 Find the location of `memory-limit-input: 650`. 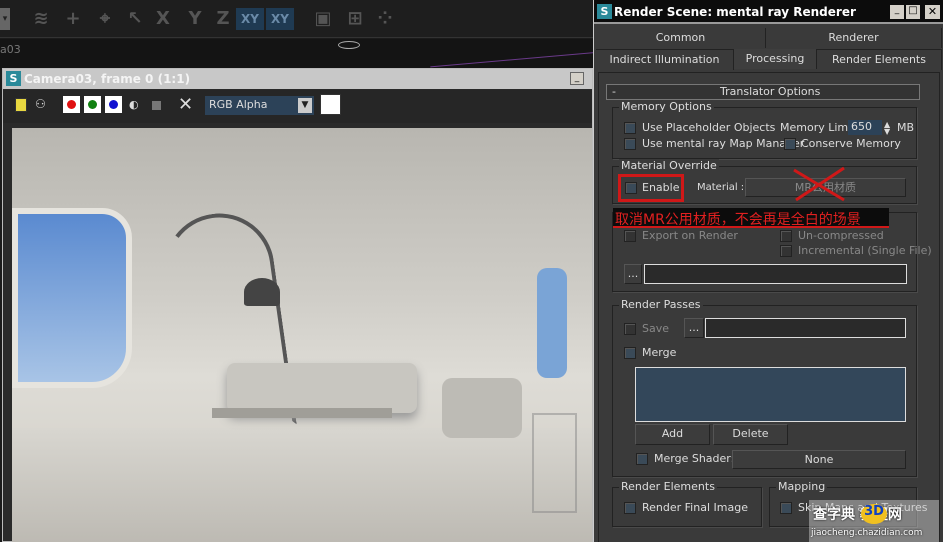

memory-limit-input: 650 is located at coordinates (865, 127).